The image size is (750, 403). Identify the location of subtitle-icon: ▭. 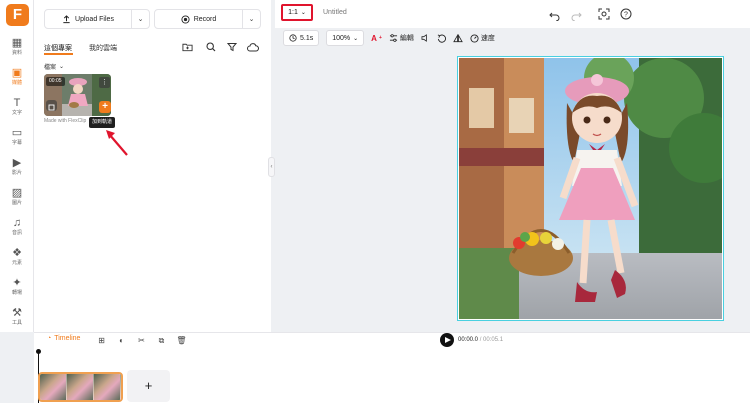
(17, 133).